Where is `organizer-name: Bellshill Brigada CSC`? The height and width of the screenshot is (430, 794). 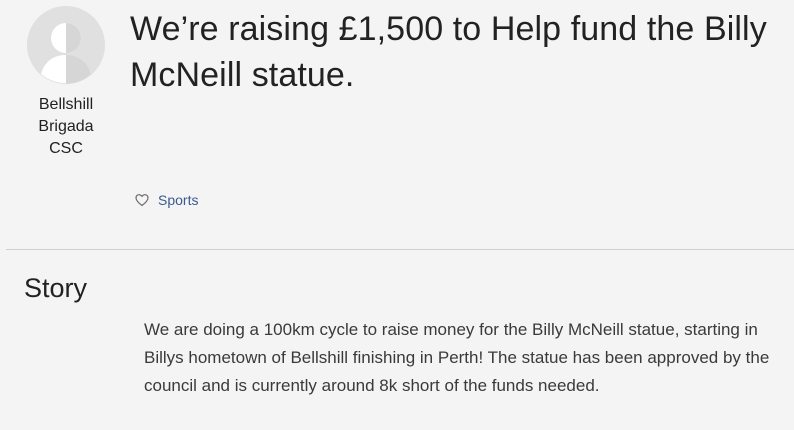 organizer-name: Bellshill Brigada CSC is located at coordinates (66, 127).